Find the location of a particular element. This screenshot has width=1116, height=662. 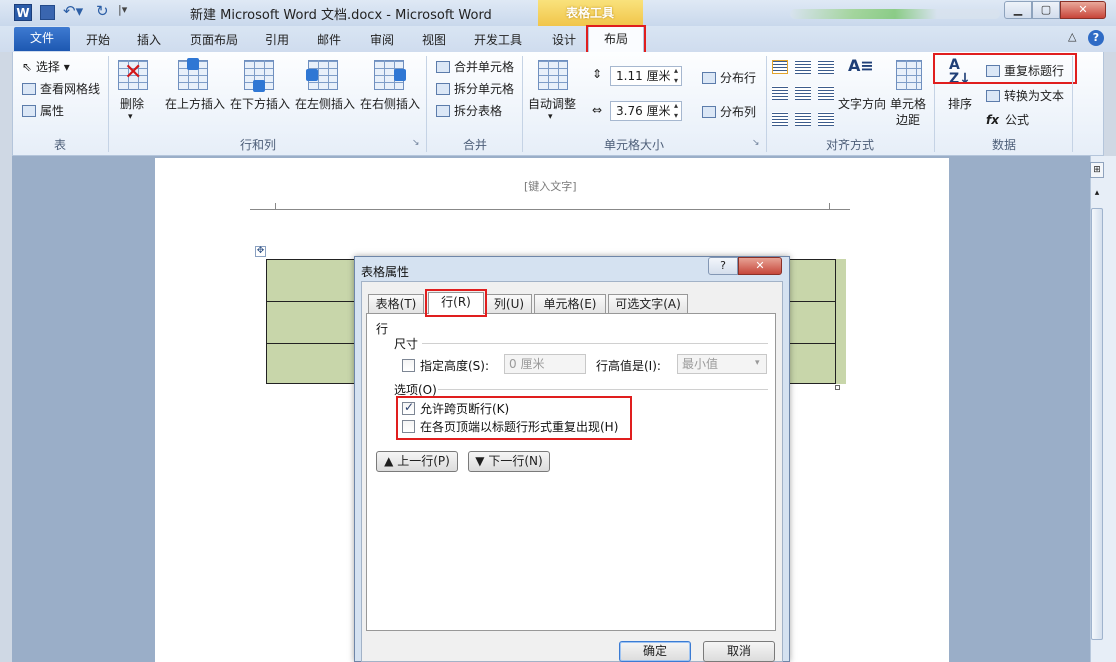

text-direction-button: 文字方向 is located at coordinates (862, 103).